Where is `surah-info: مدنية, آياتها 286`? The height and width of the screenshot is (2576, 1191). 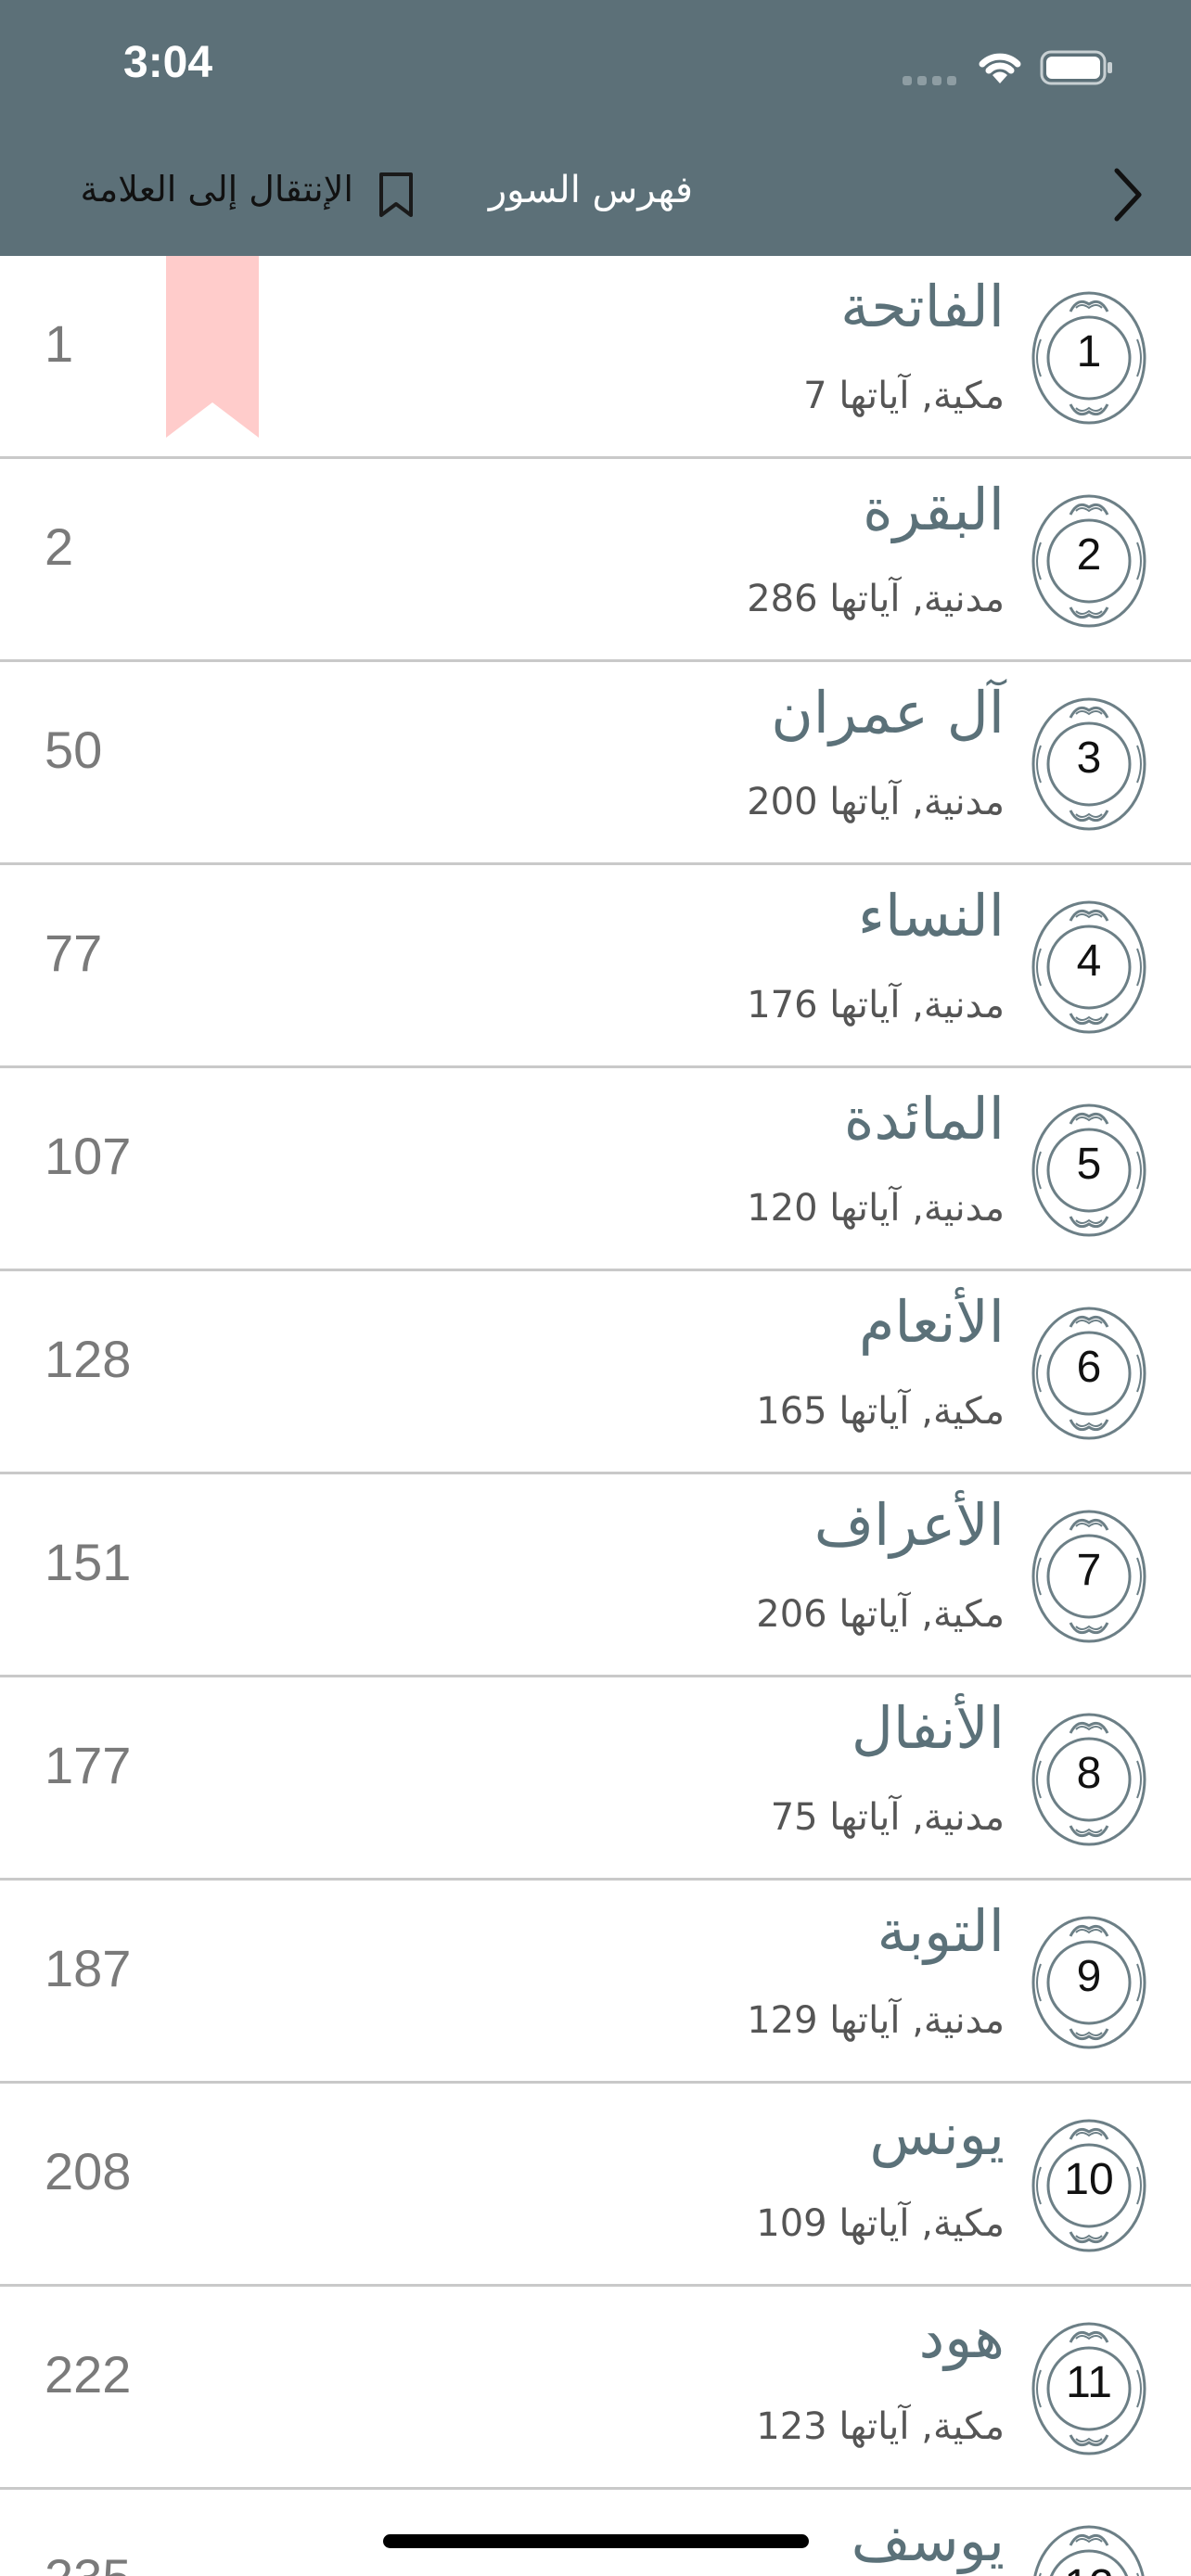 surah-info: مدنية, آياتها 286 is located at coordinates (876, 599).